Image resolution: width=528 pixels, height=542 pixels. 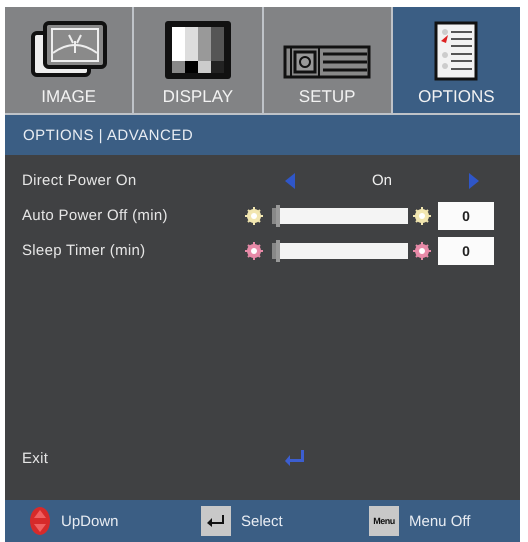 I want to click on checklist-icon, so click(x=456, y=51).